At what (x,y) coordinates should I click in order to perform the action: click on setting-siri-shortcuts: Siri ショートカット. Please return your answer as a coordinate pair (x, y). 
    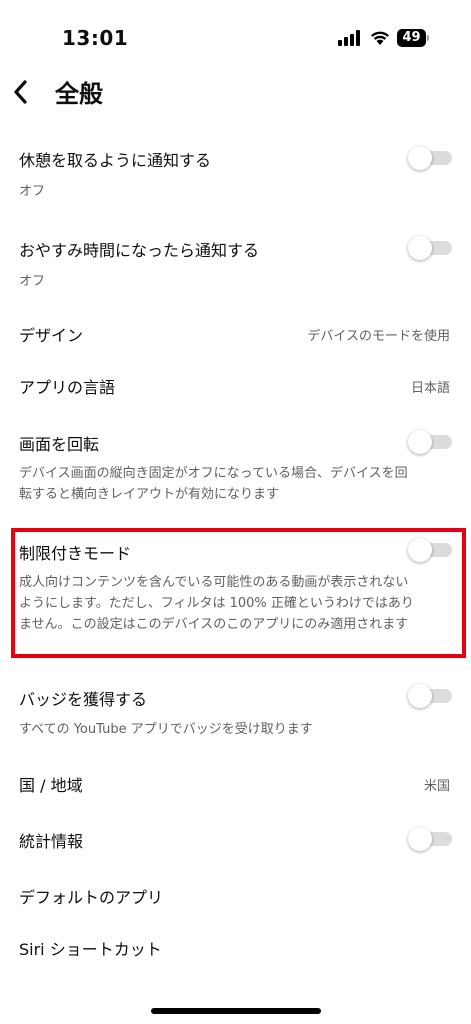
    Looking at the image, I should click on (235, 946).